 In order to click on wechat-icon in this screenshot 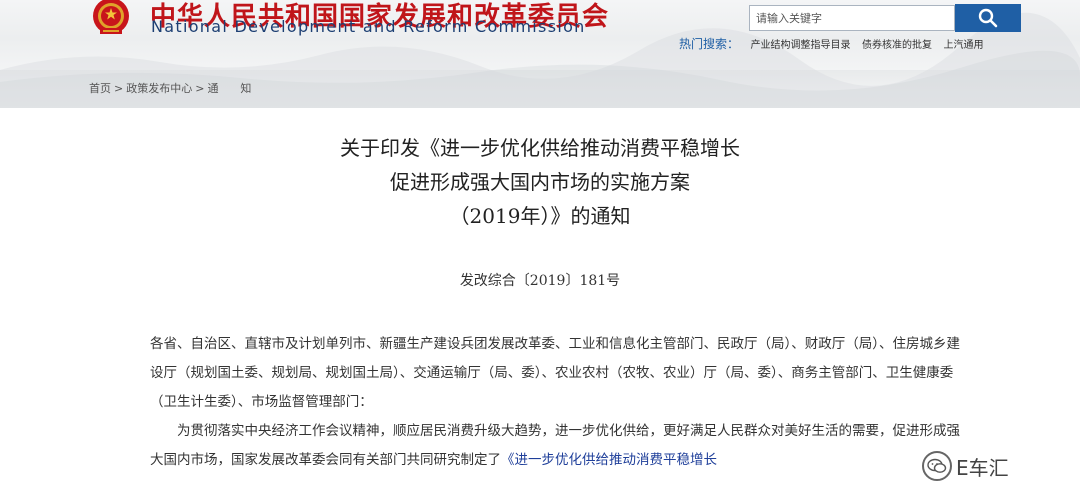, I will do `click(937, 466)`.